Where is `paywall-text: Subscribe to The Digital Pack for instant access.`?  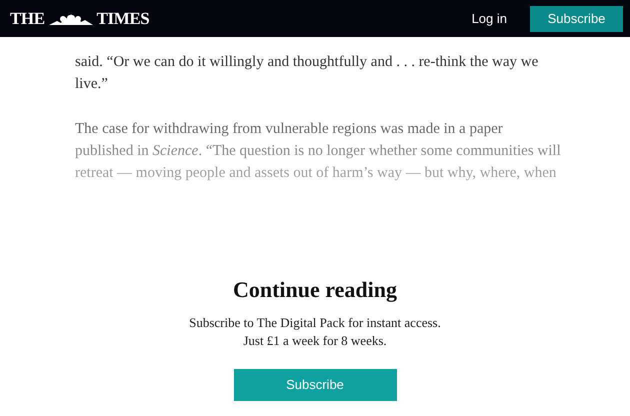
paywall-text: Subscribe to The Digital Pack for instant access. is located at coordinates (315, 323).